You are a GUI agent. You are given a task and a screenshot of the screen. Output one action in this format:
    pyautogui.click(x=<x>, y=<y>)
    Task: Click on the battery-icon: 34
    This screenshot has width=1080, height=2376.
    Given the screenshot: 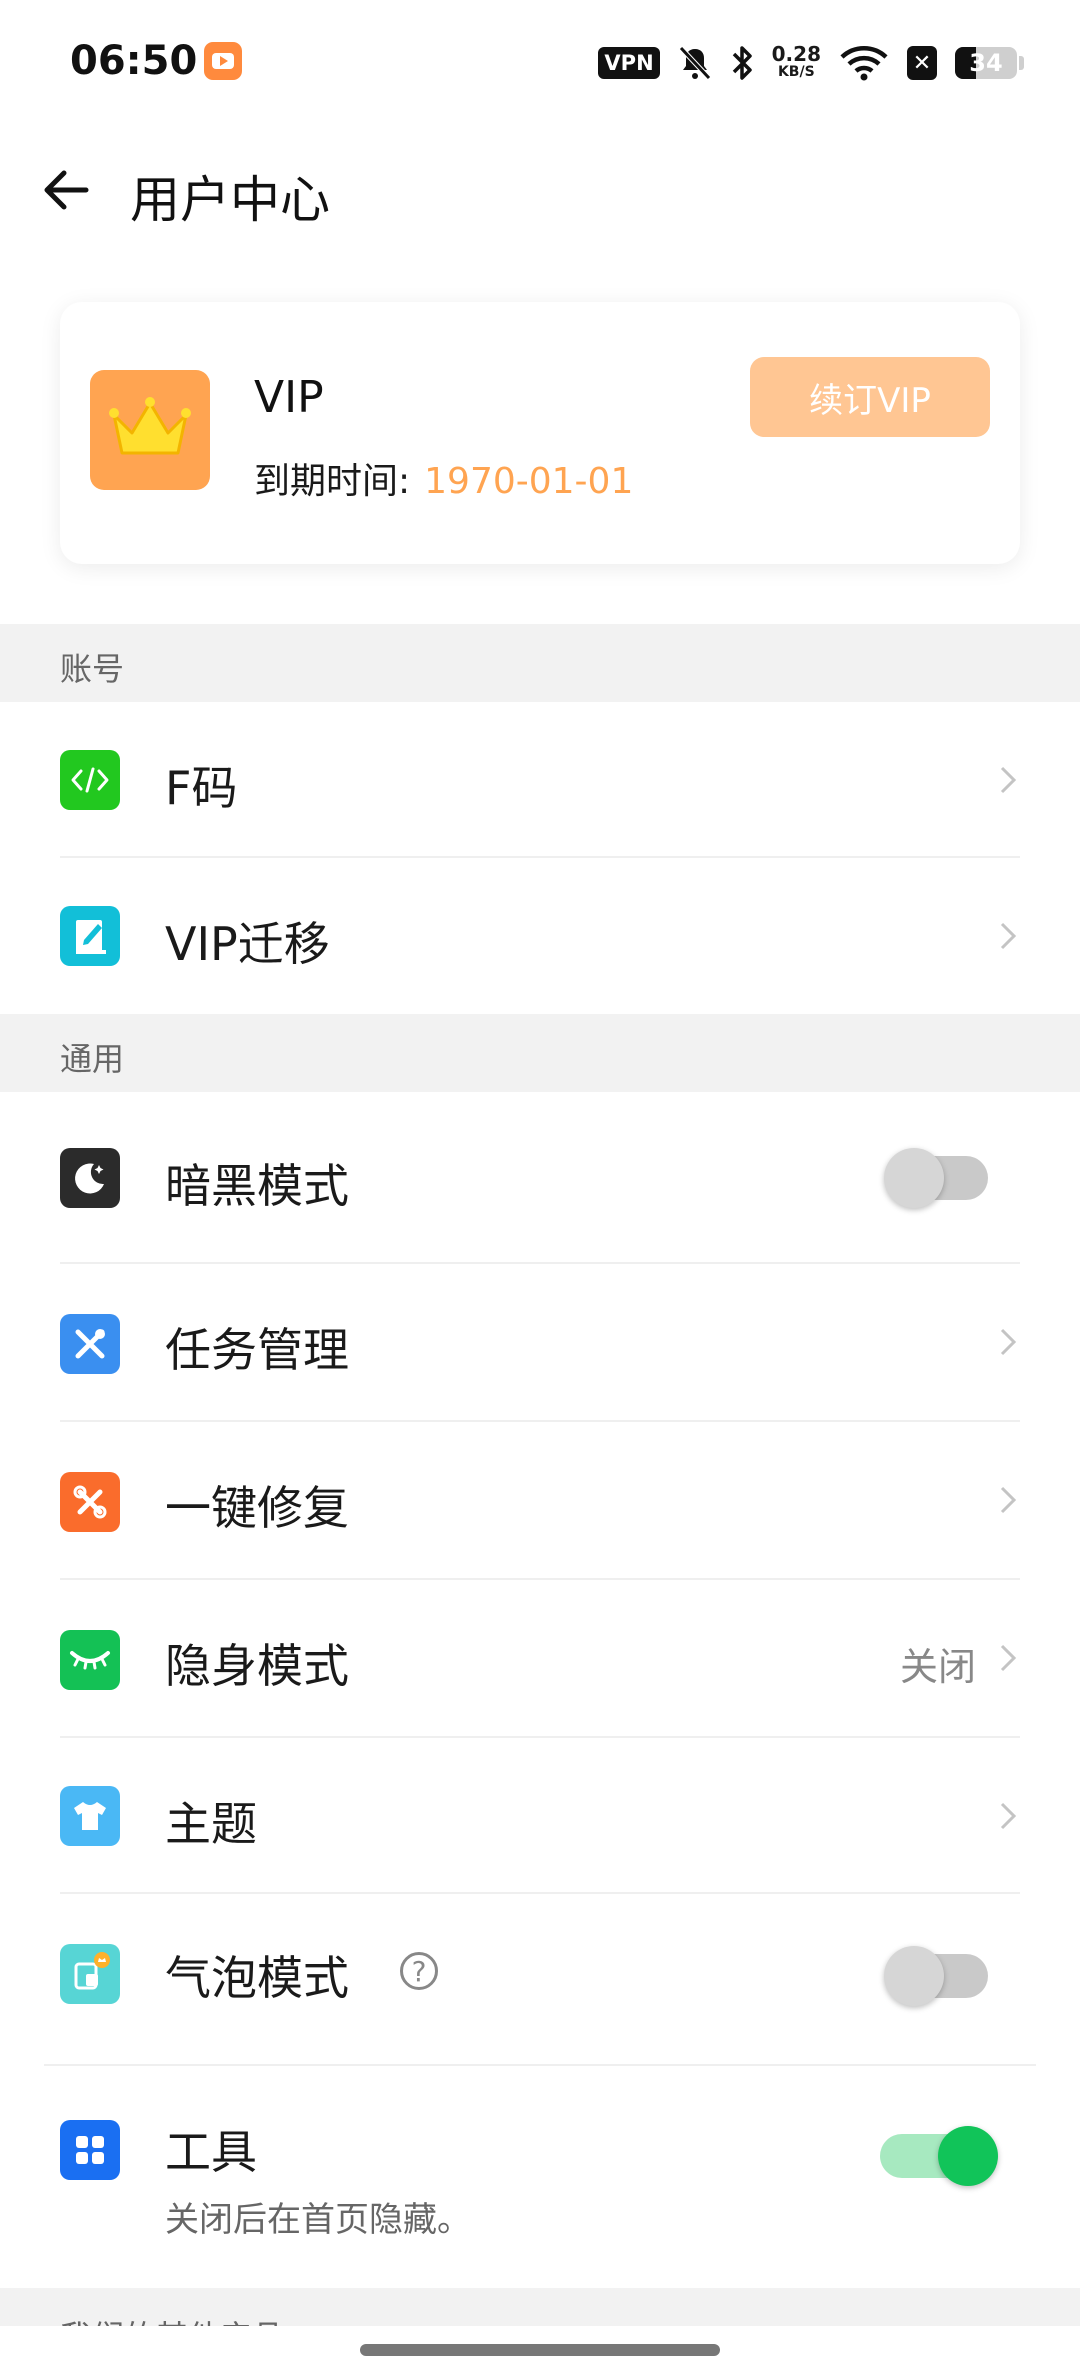 What is the action you would take?
    pyautogui.click(x=986, y=63)
    